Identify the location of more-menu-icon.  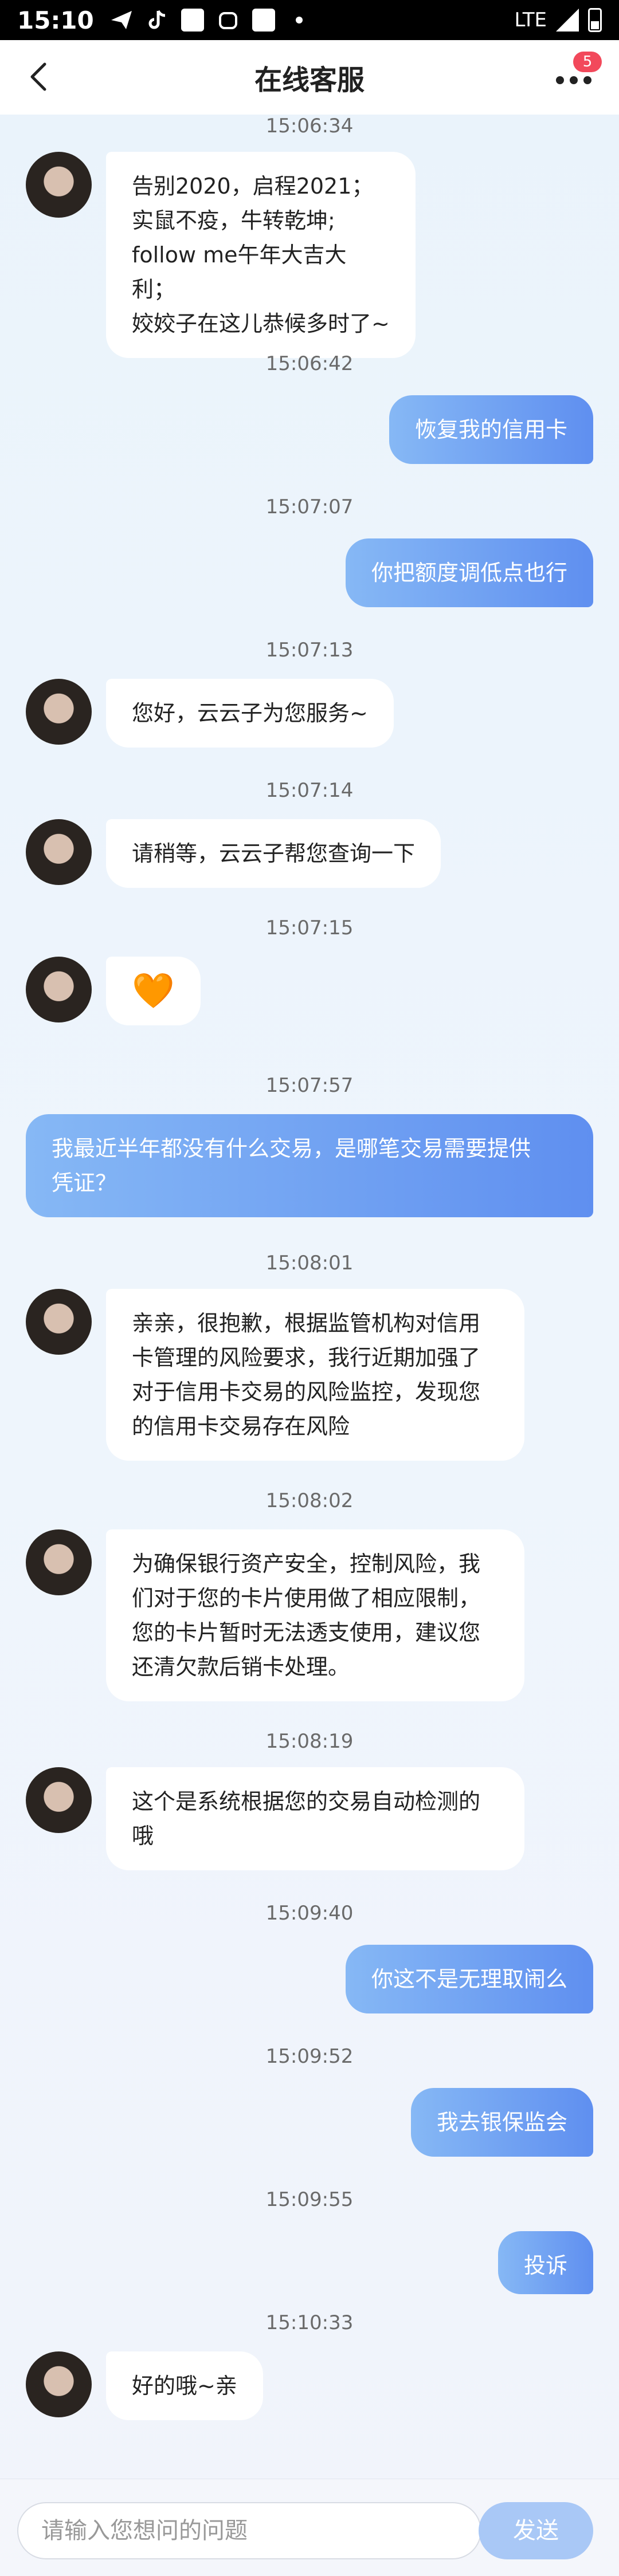
(576, 80).